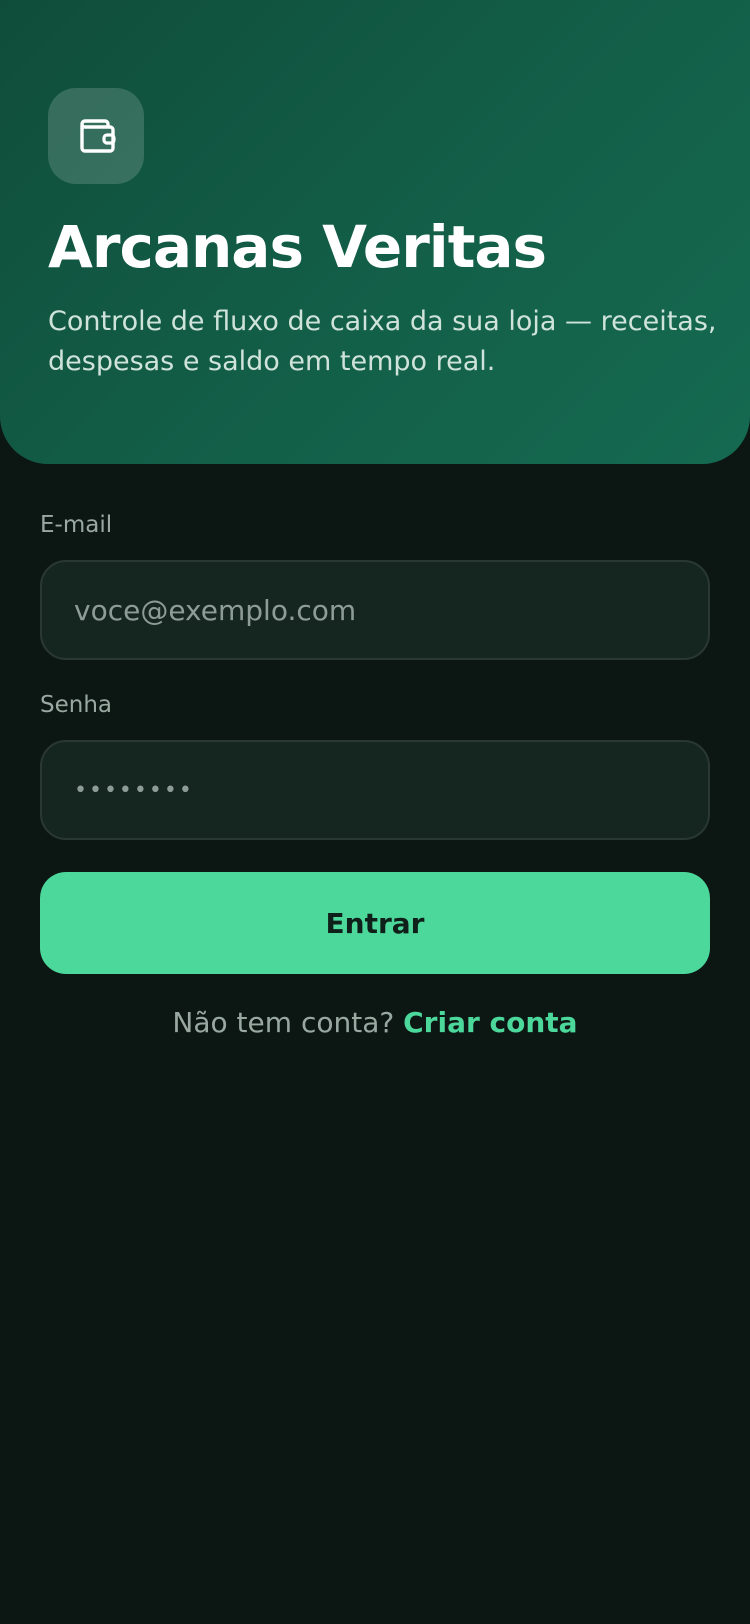 The height and width of the screenshot is (1624, 750). I want to click on create-account-link: Criar conta, so click(490, 1022).